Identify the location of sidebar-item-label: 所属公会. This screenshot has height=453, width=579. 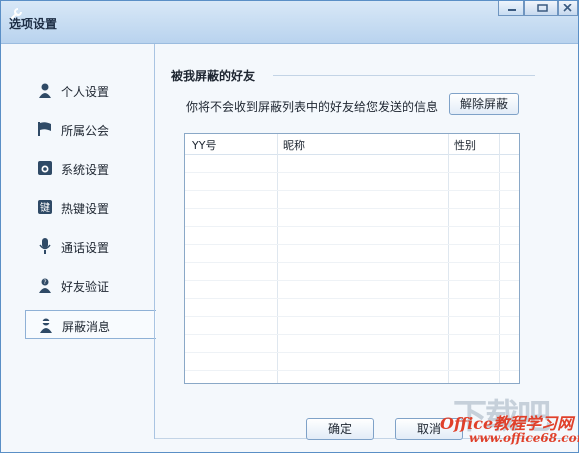
(85, 131).